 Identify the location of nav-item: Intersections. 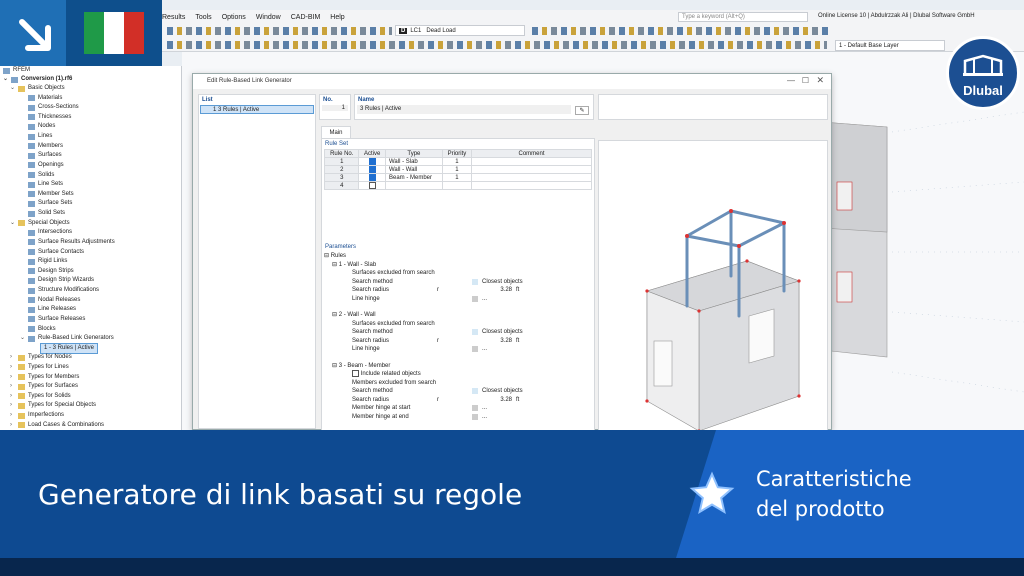
(46, 232).